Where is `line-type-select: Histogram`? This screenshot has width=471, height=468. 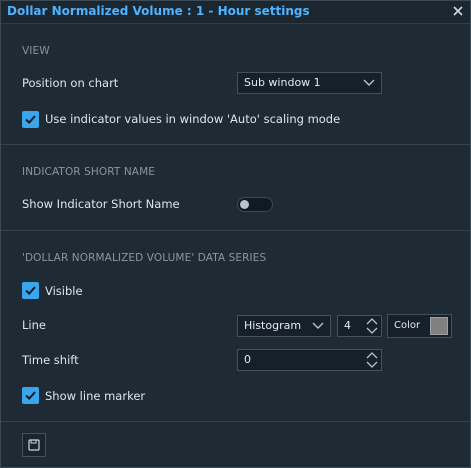 line-type-select: Histogram is located at coordinates (284, 326).